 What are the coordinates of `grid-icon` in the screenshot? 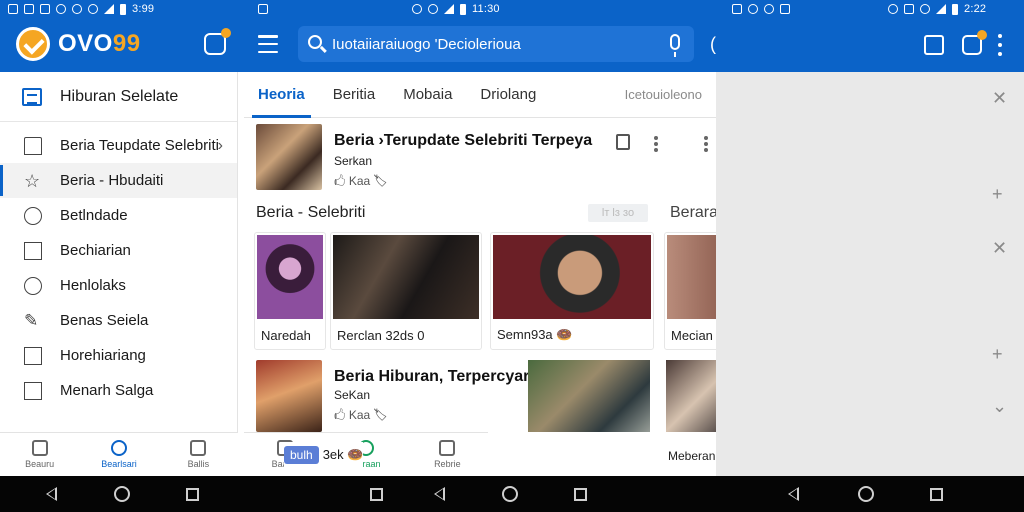 It's located at (39, 448).